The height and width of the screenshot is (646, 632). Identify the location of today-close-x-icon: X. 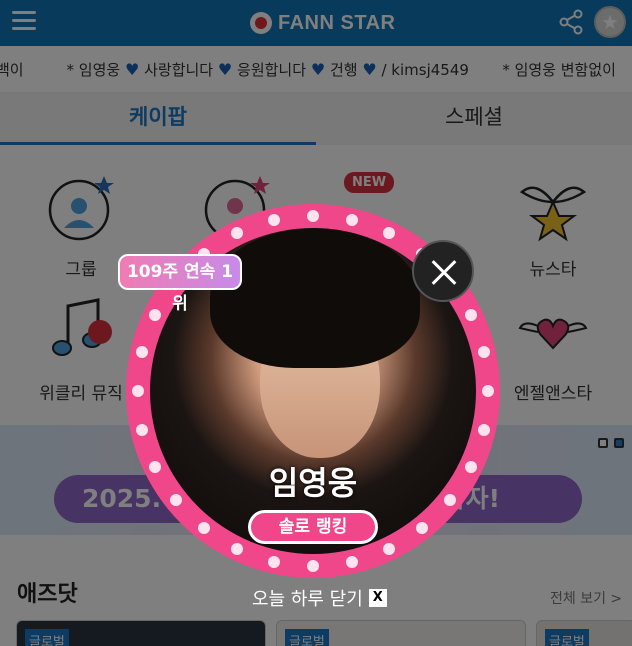
(377, 598).